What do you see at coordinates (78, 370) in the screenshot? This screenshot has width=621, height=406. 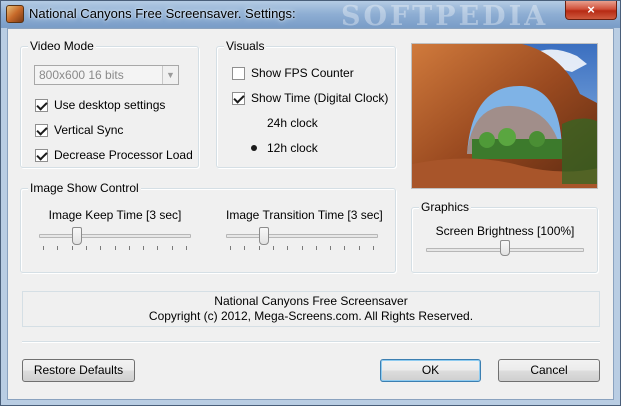 I see `restore-defaults-button: Restore Defaults` at bounding box center [78, 370].